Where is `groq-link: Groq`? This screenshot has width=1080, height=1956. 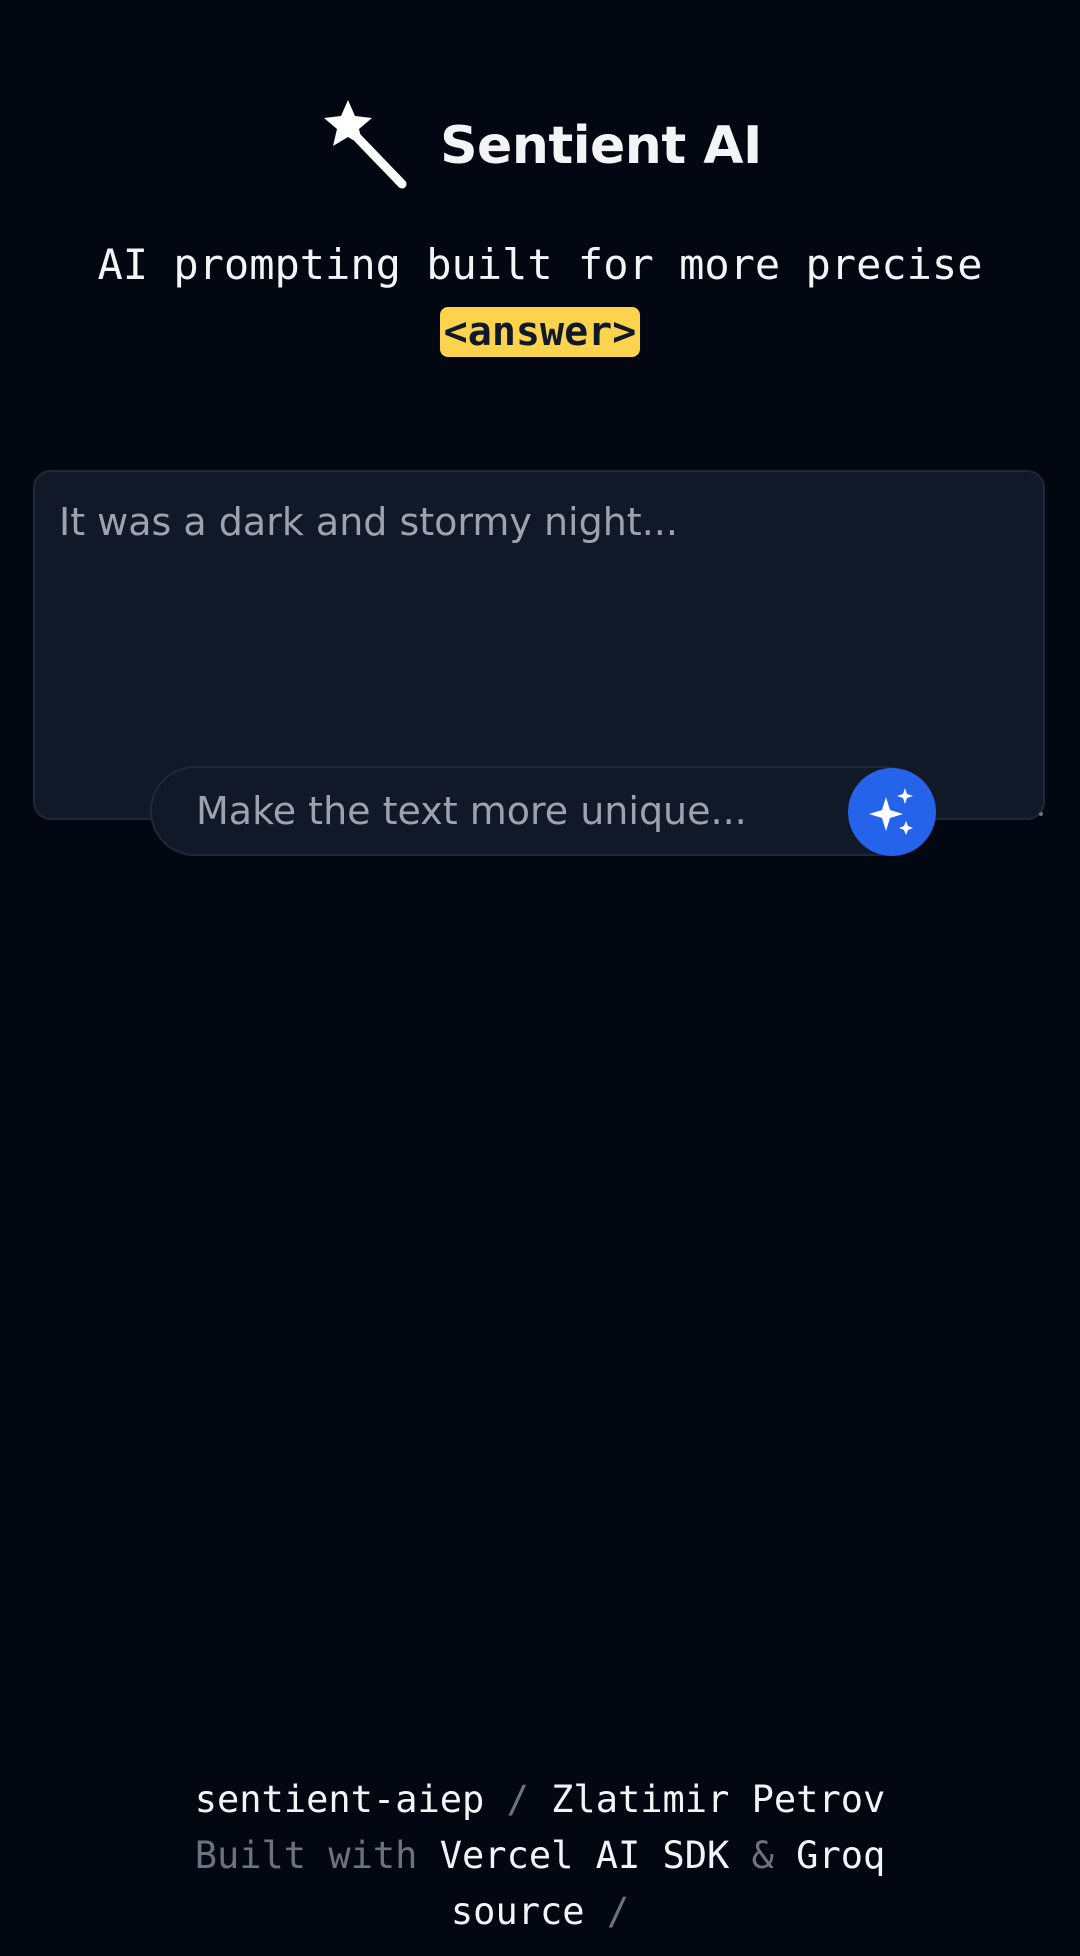
groq-link: Groq is located at coordinates (840, 1855).